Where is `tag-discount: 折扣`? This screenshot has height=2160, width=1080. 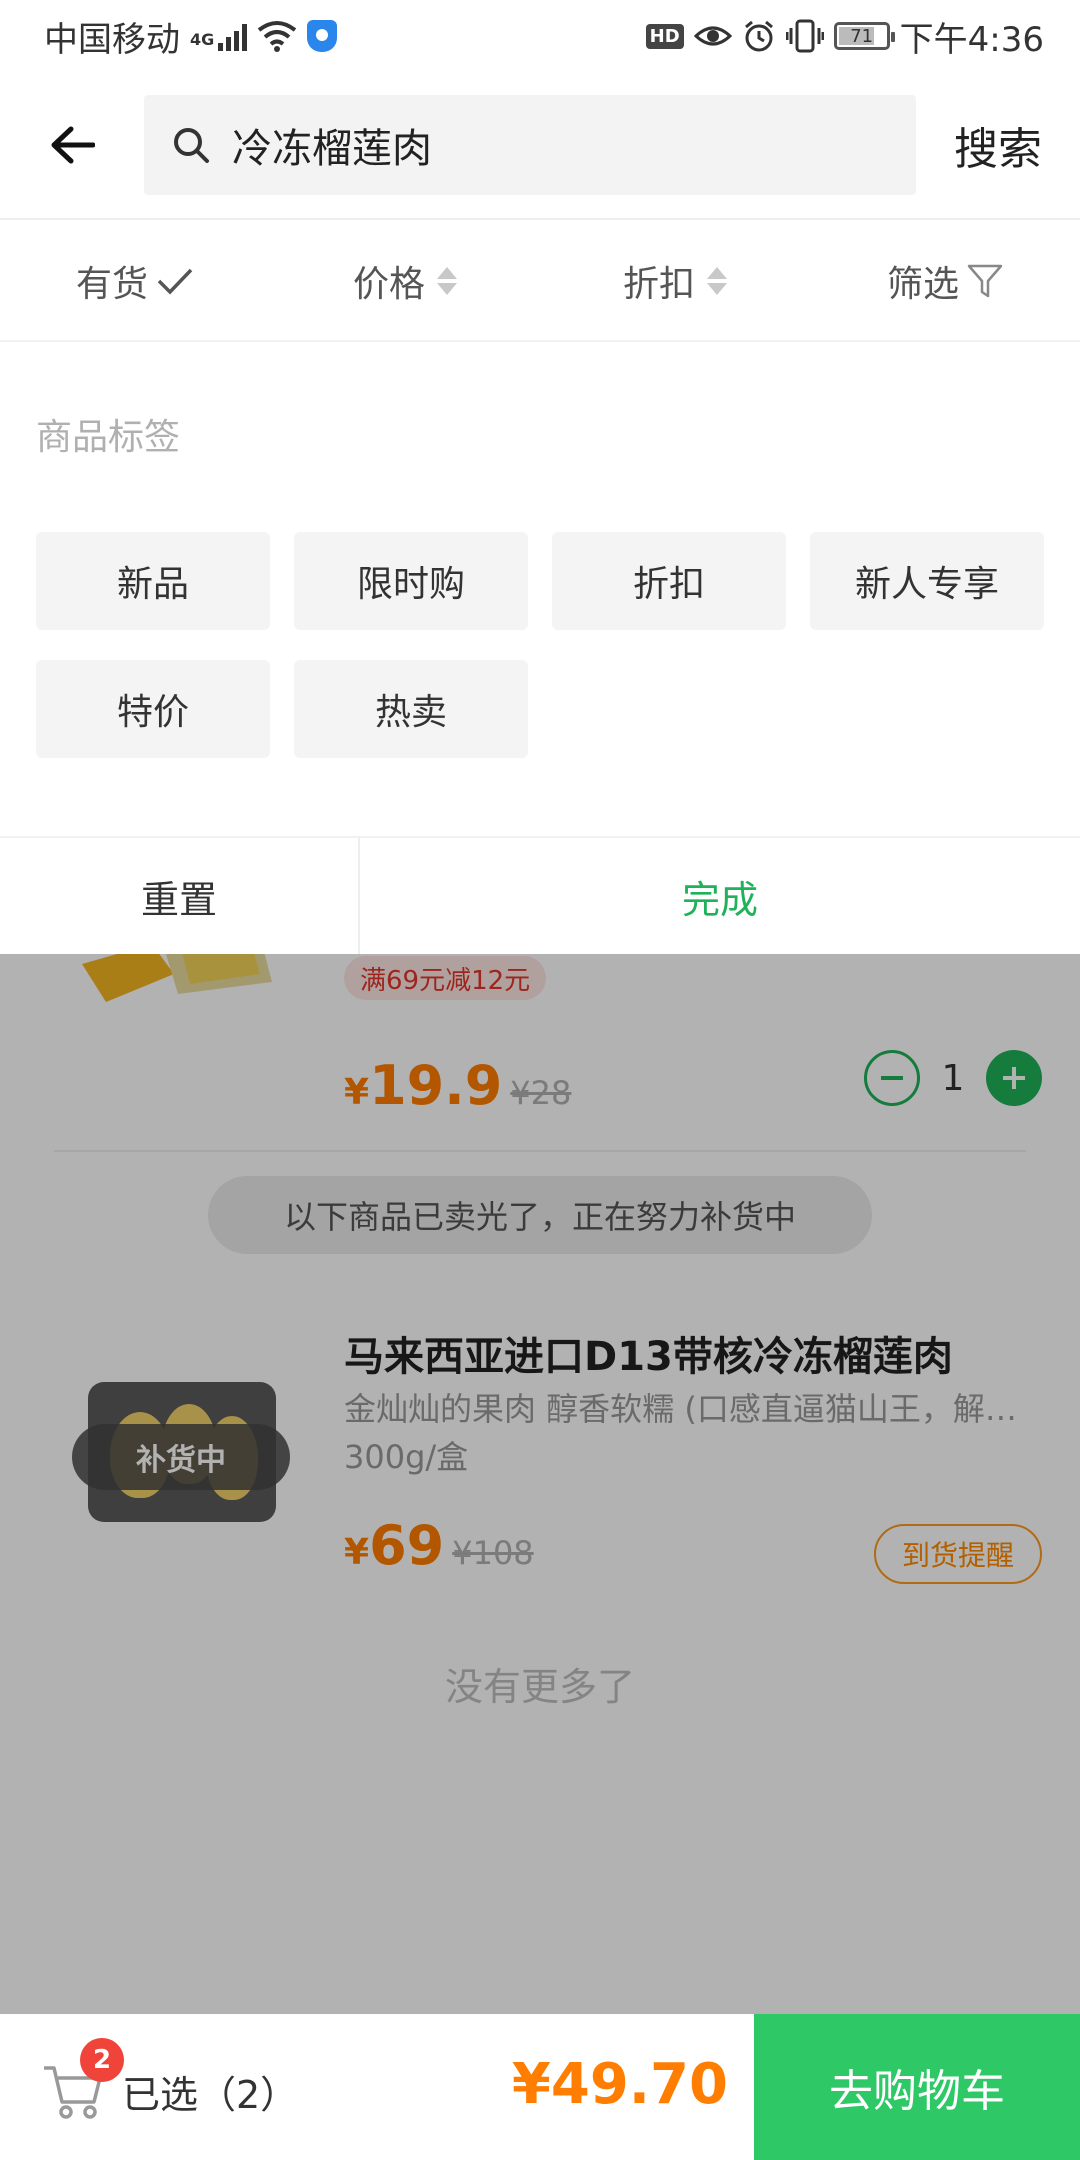
tag-discount: 折扣 is located at coordinates (669, 581).